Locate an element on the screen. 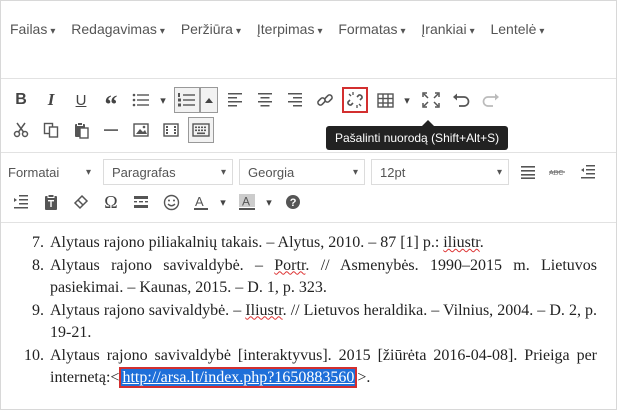  outdent-icon is located at coordinates (588, 172).